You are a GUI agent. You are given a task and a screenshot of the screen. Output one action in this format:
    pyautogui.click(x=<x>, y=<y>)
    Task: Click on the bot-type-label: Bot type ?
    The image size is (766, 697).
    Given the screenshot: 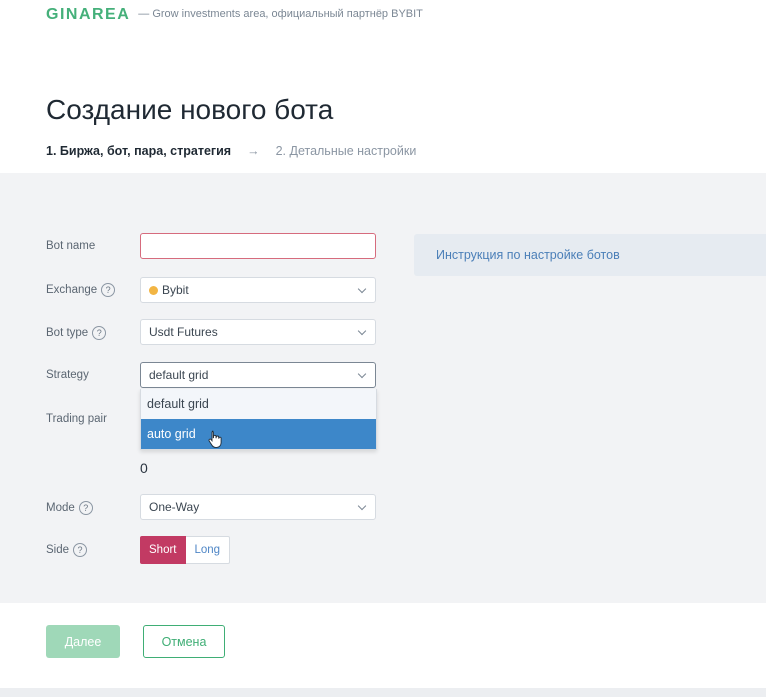 What is the action you would take?
    pyautogui.click(x=76, y=333)
    